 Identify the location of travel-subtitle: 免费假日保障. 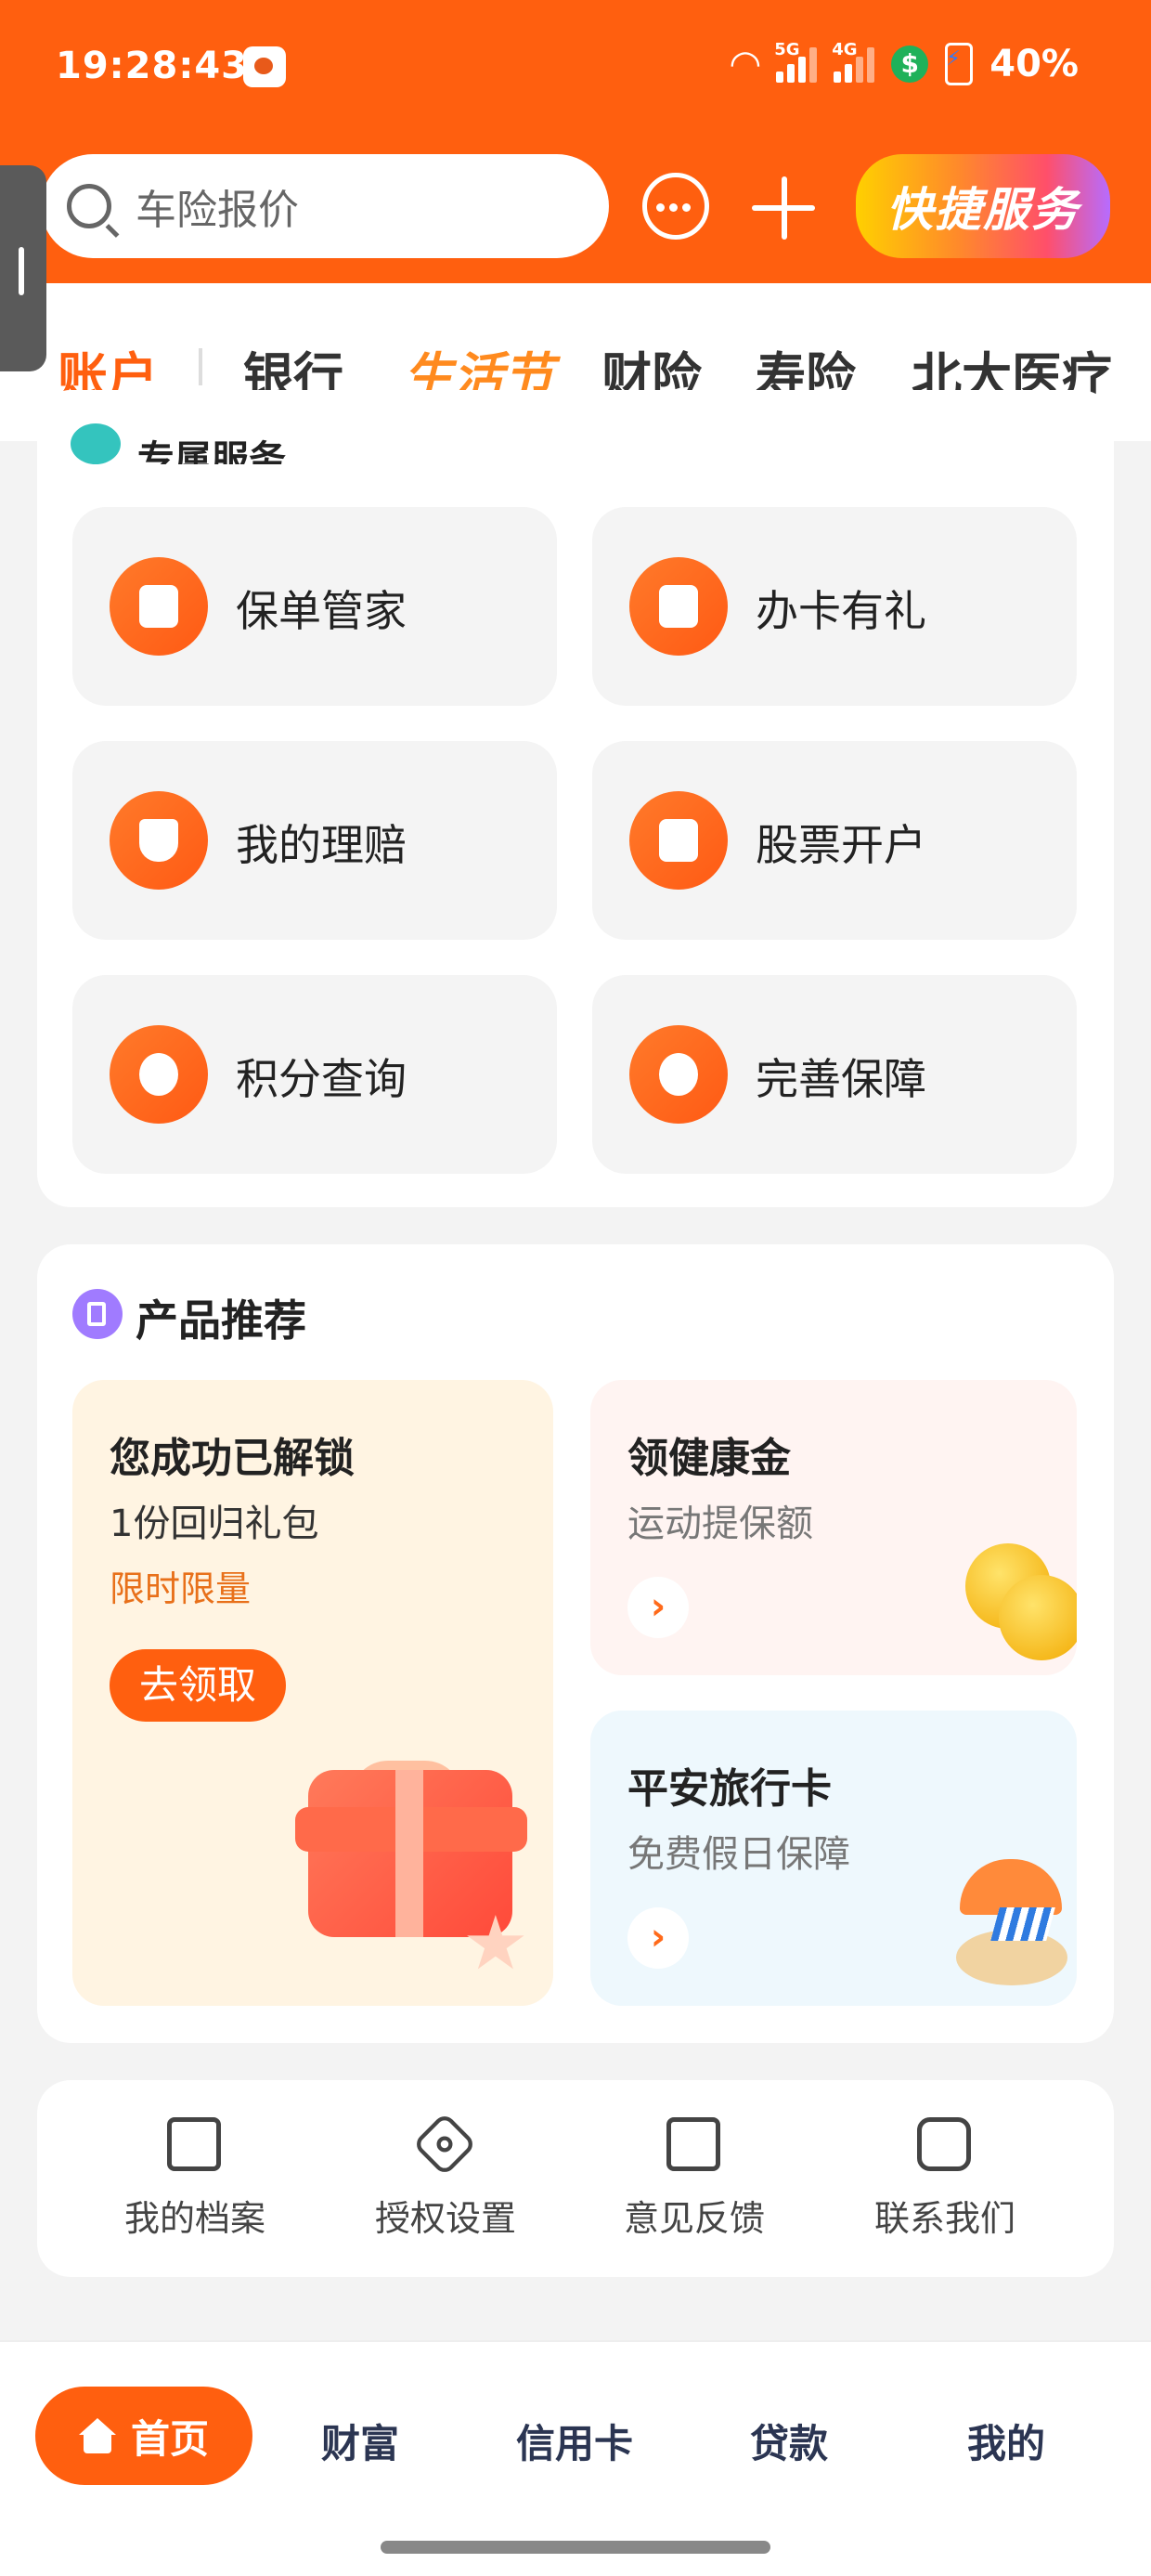
(738, 1854).